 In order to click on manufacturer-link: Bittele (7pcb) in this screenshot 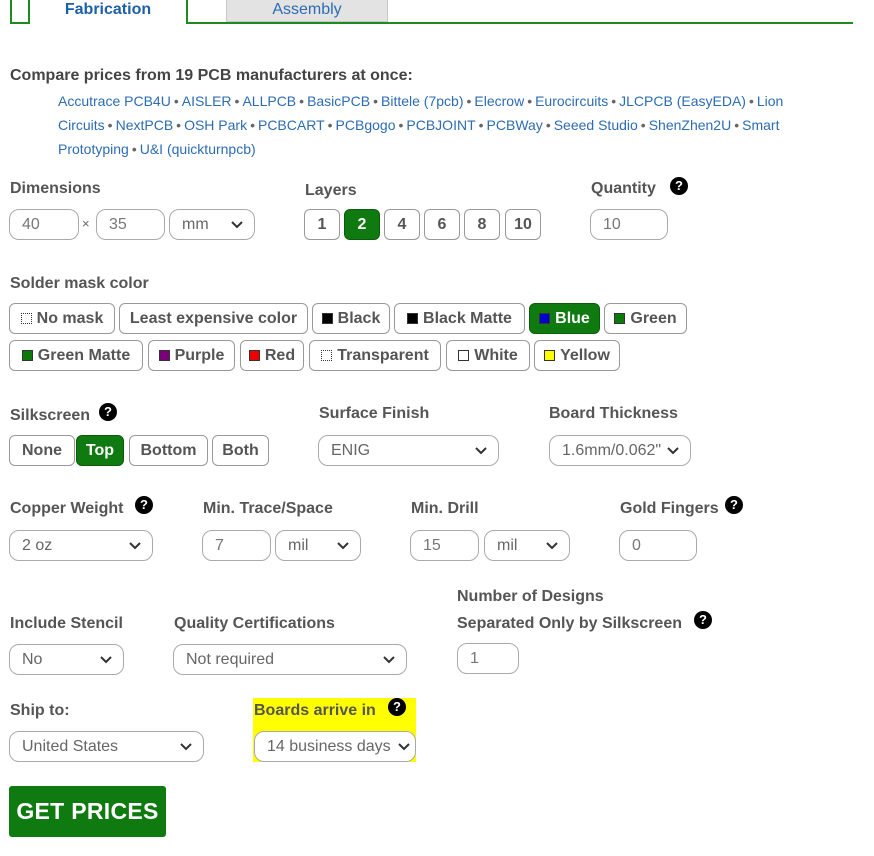, I will do `click(422, 101)`.